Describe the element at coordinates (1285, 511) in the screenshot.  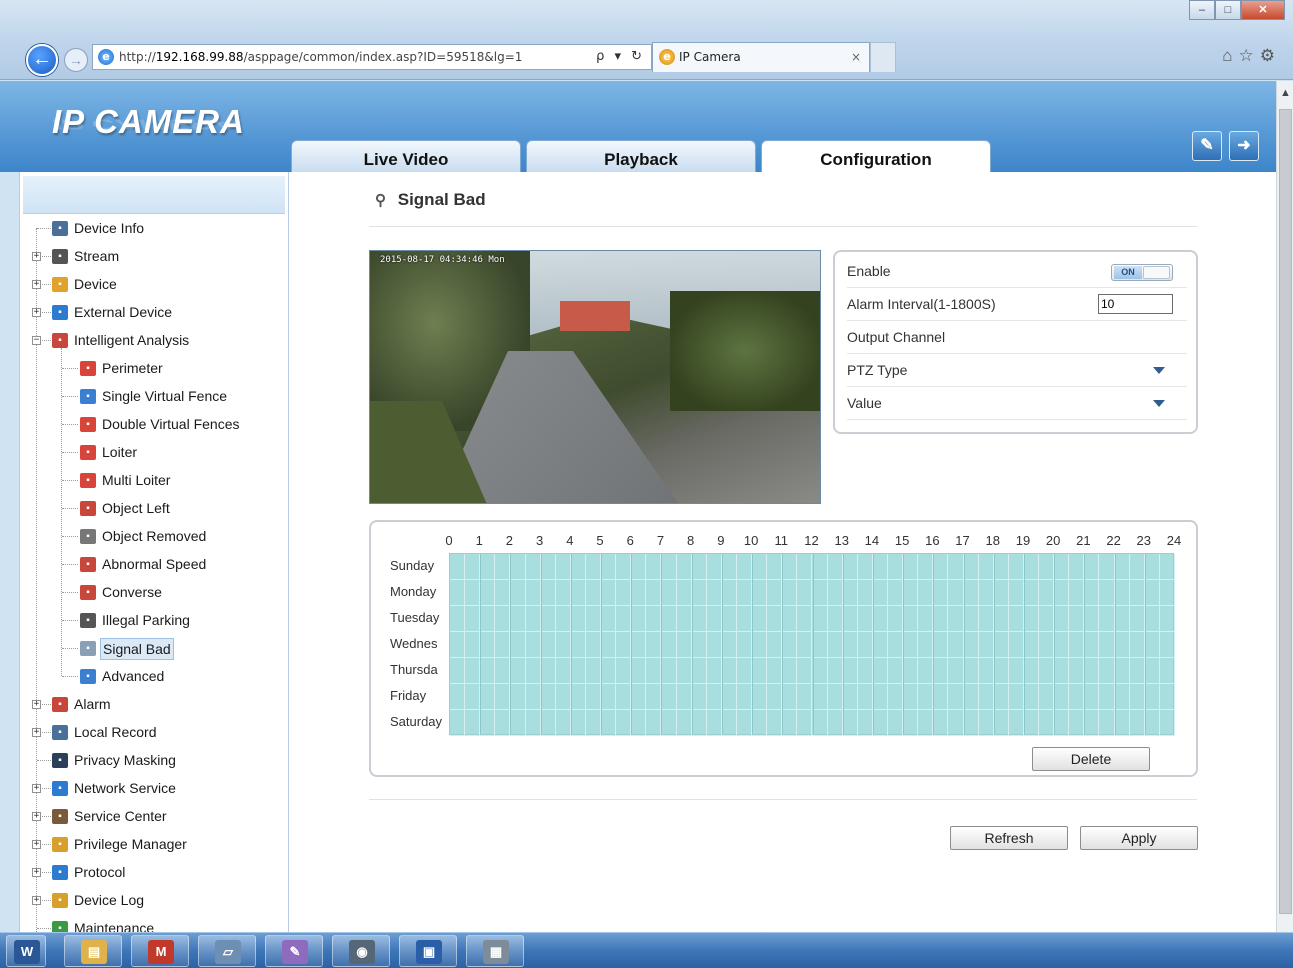
I see `scrollbar-thumb` at that location.